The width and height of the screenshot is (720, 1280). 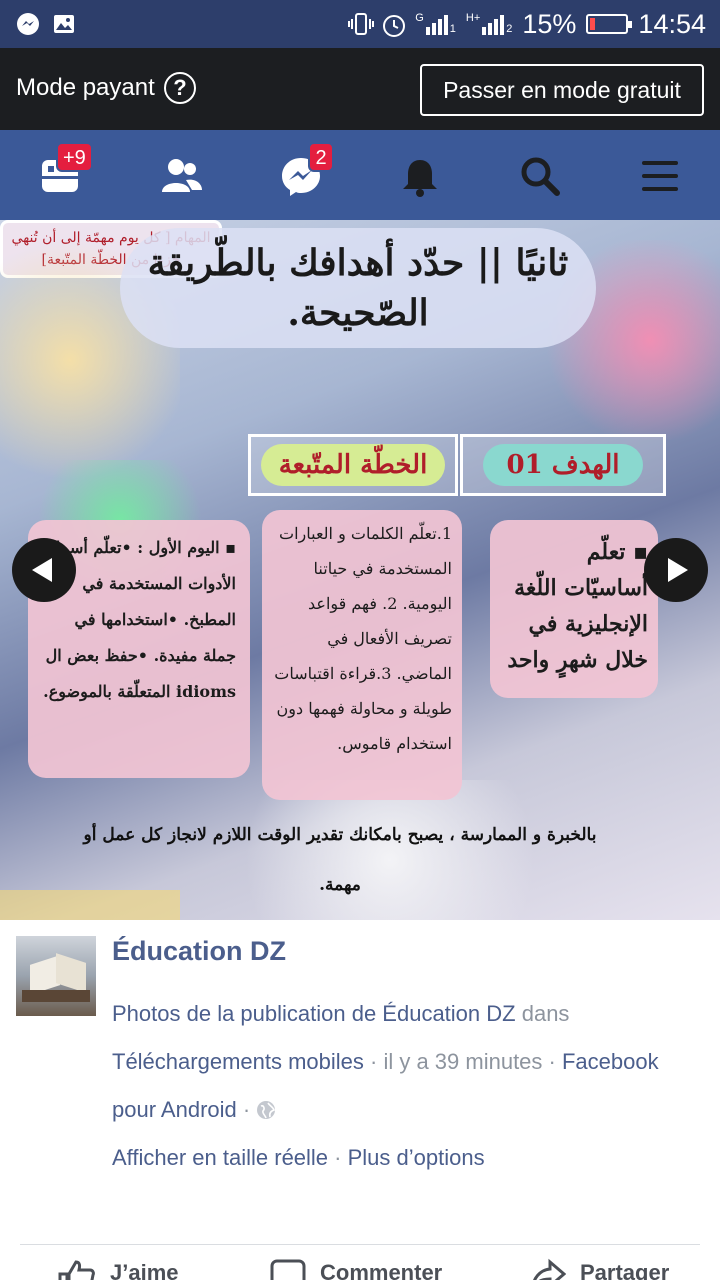 I want to click on menu-icon, so click(x=660, y=176).